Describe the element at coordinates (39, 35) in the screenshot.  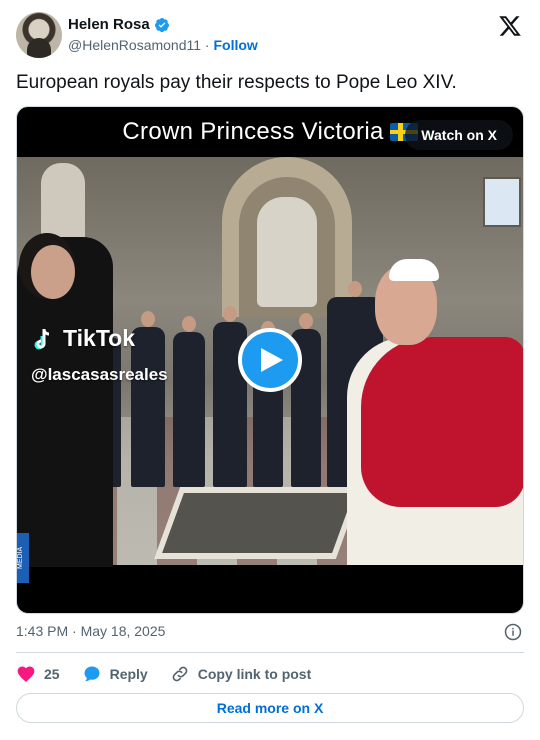
I see `avatar` at that location.